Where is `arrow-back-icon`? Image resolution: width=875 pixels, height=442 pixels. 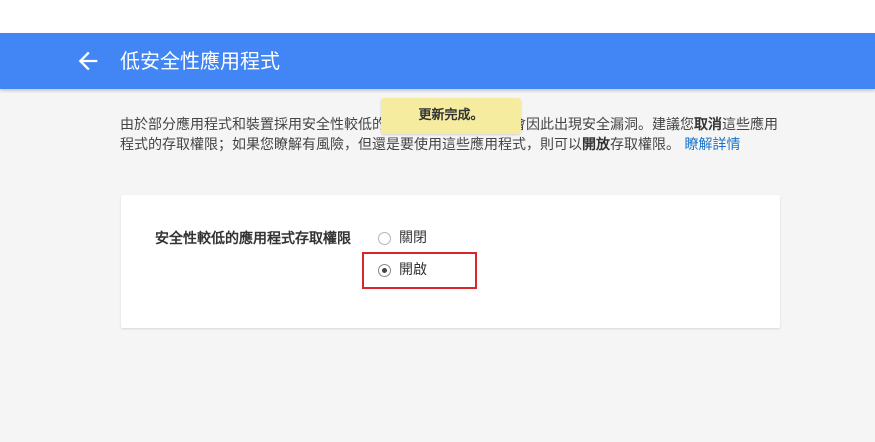 arrow-back-icon is located at coordinates (88, 61).